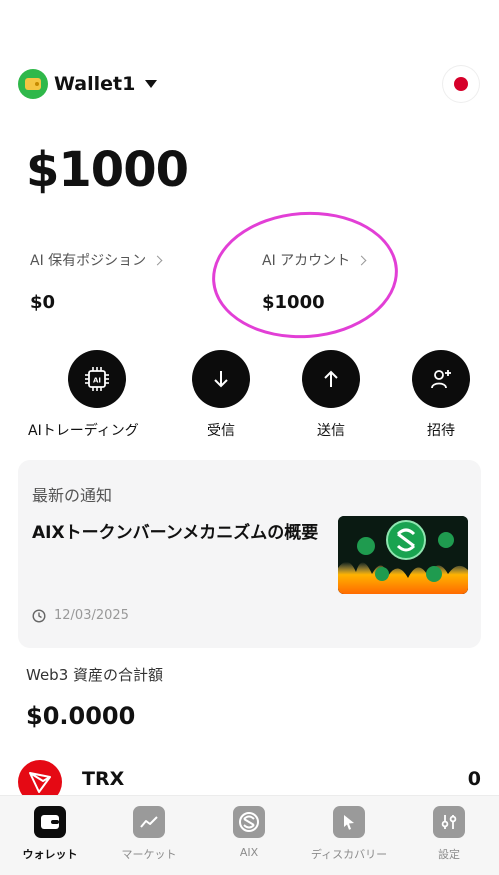 Image resolution: width=499 pixels, height=875 pixels. I want to click on ai-account-label: AI アカウント, so click(306, 261).